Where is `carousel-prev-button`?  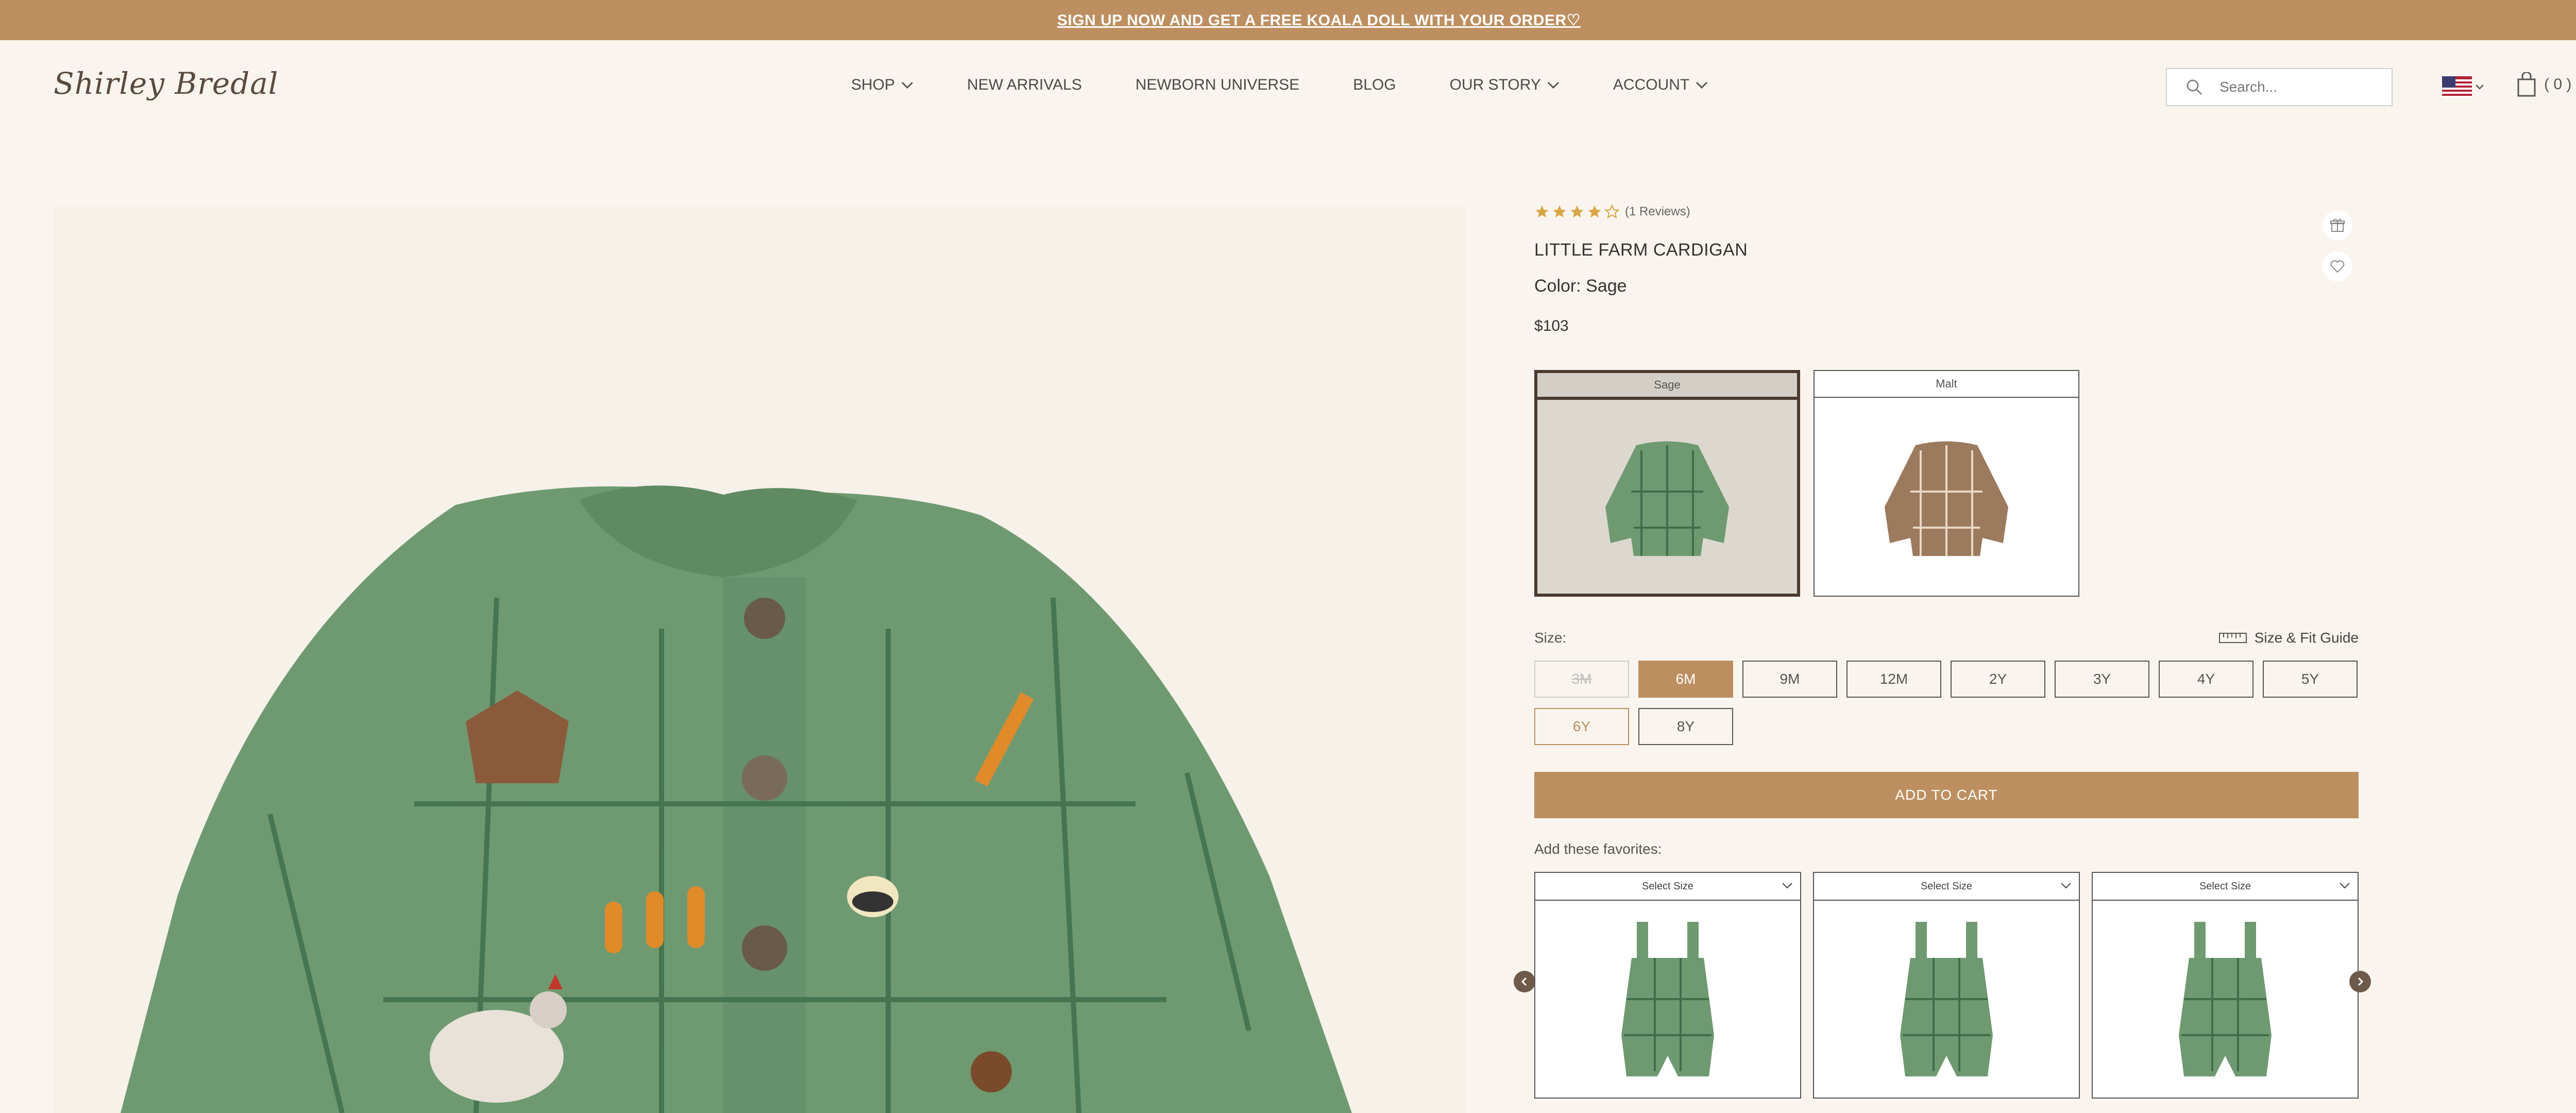
carousel-prev-button is located at coordinates (1524, 981).